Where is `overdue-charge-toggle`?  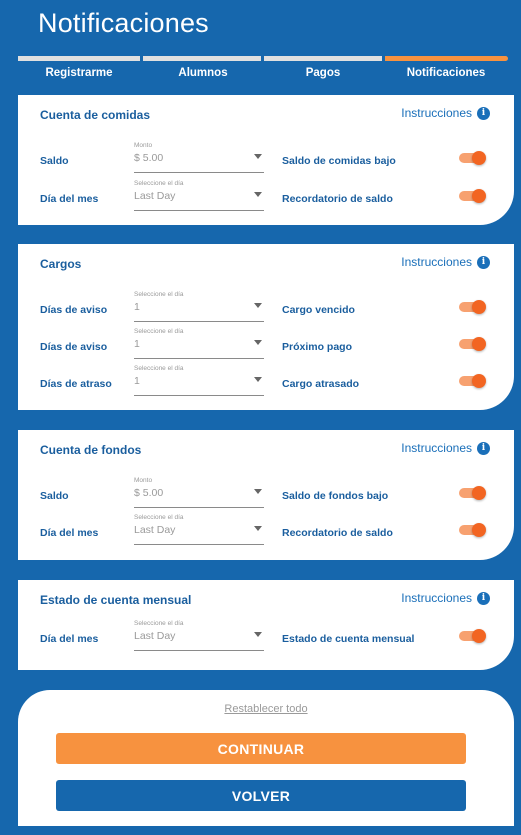 overdue-charge-toggle is located at coordinates (472, 307).